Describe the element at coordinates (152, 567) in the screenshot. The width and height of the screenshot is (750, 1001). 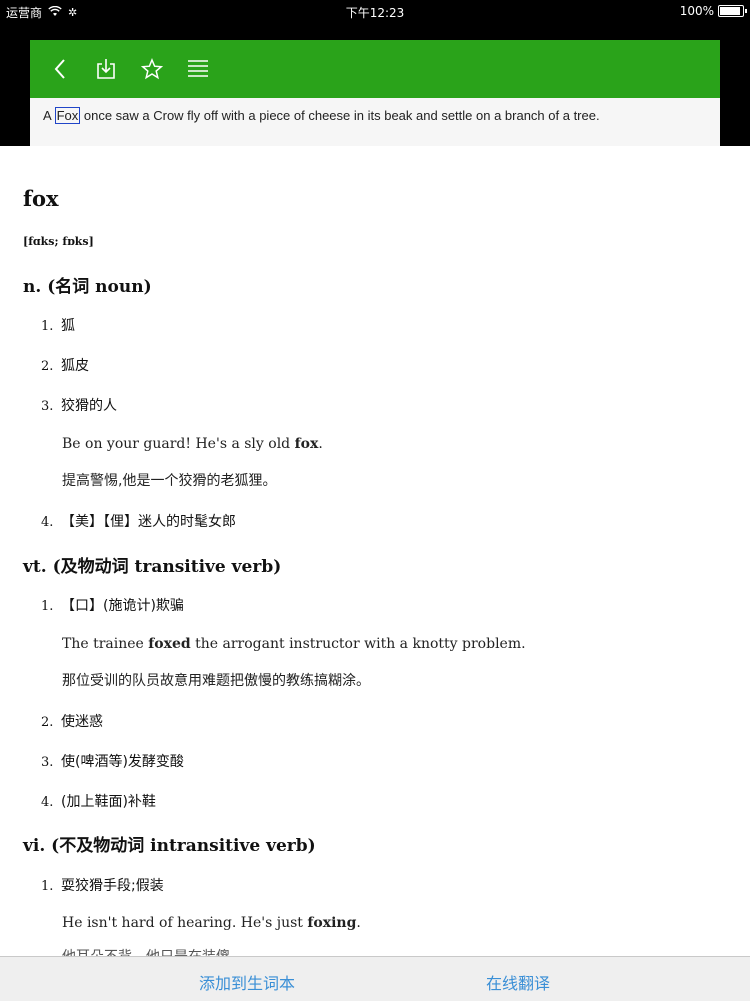
I see `pos-vt-heading: vt. (及物动词 transitive verb)` at that location.